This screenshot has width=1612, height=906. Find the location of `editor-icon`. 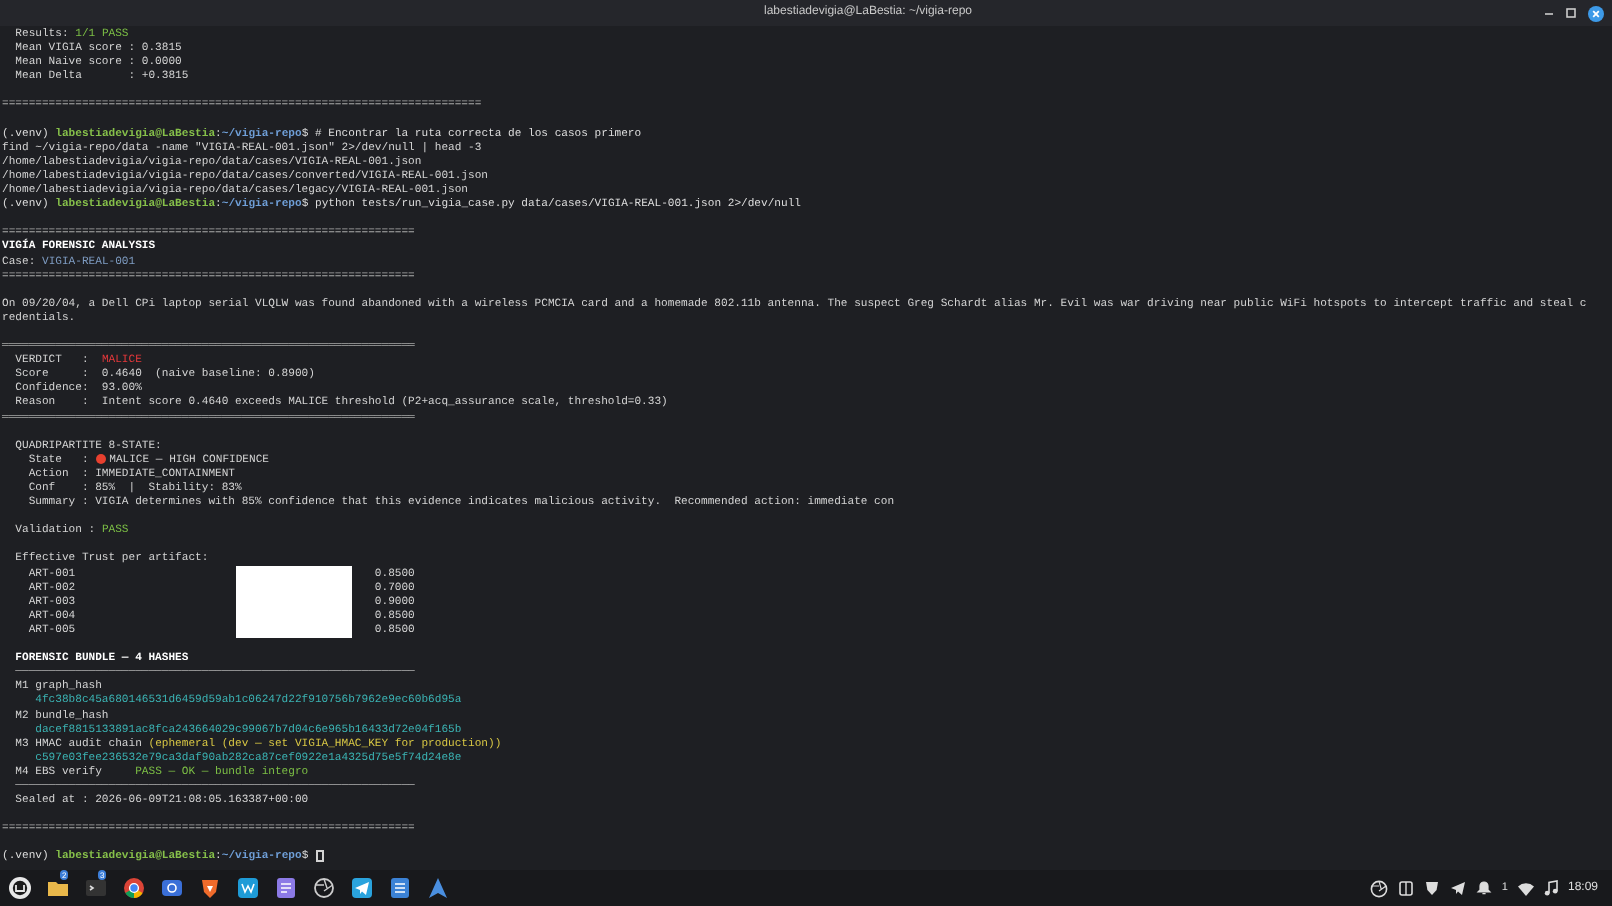

editor-icon is located at coordinates (248, 888).